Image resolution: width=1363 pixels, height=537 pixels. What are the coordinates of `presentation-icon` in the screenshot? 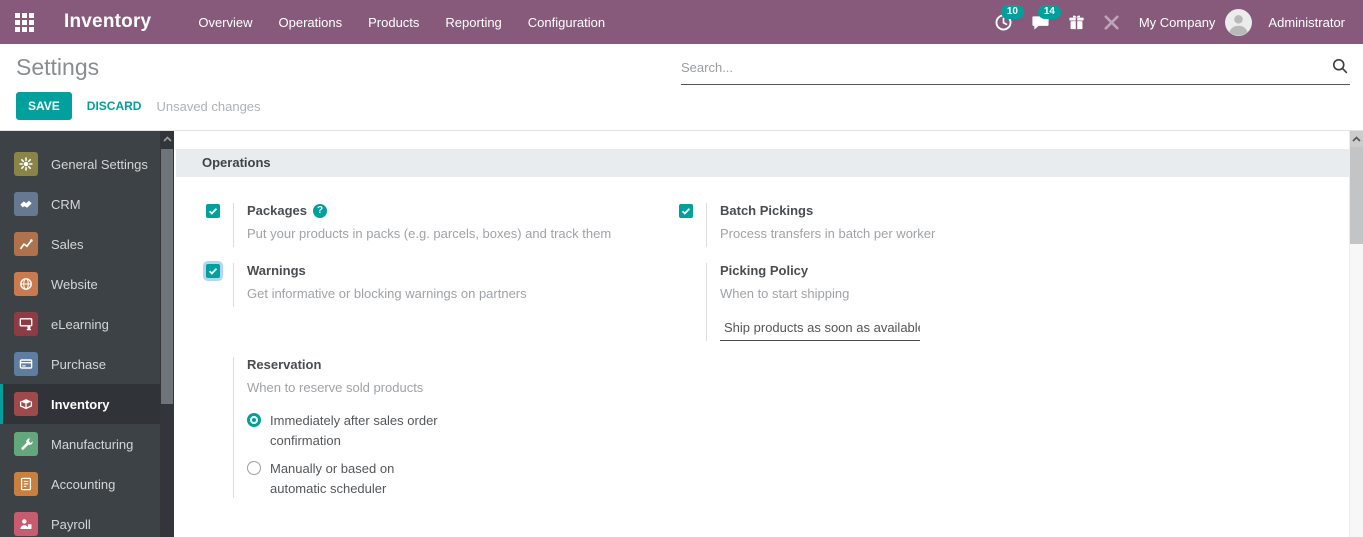 It's located at (26, 324).